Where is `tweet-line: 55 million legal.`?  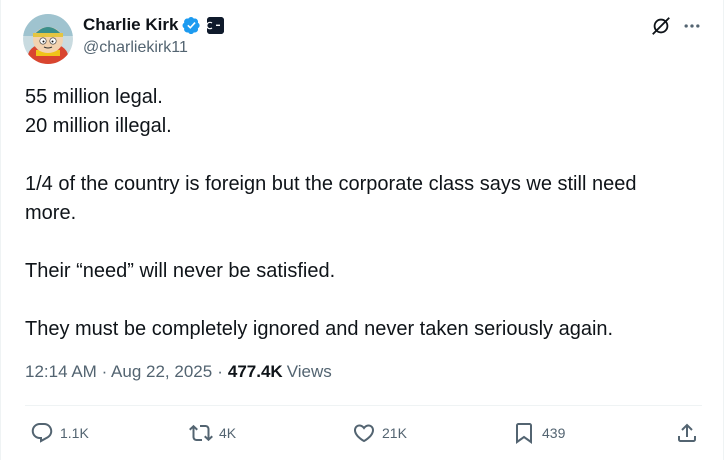 tweet-line: 55 million legal. is located at coordinates (94, 97).